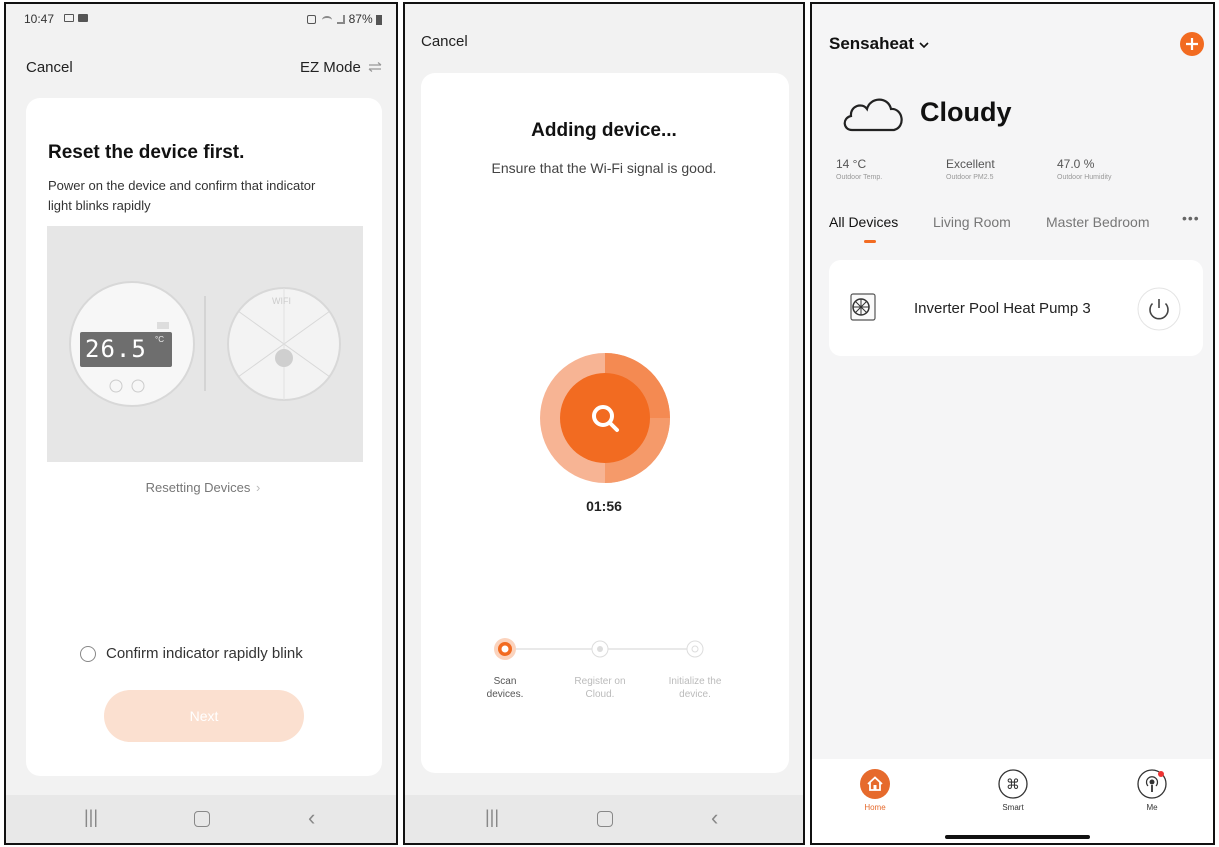 This screenshot has height=847, width=1219. I want to click on tab-all-devices: All Devices, so click(863, 222).